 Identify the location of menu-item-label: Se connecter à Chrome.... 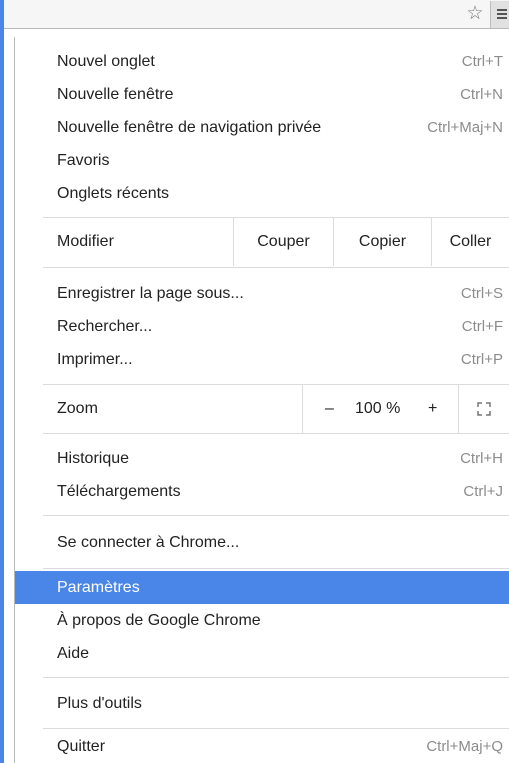
(148, 542).